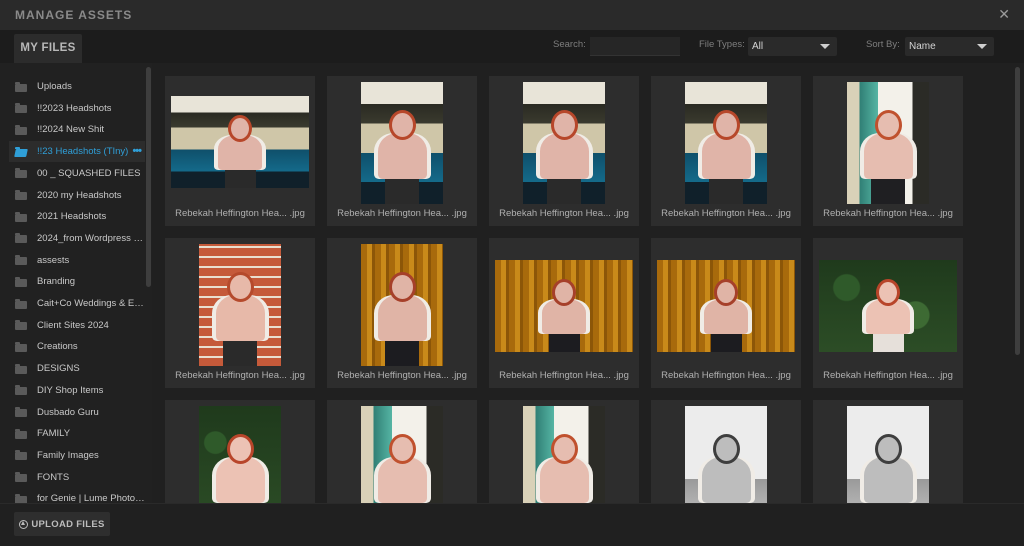 The height and width of the screenshot is (546, 1024). What do you see at coordinates (56, 282) in the screenshot?
I see `folder-name: Branding` at bounding box center [56, 282].